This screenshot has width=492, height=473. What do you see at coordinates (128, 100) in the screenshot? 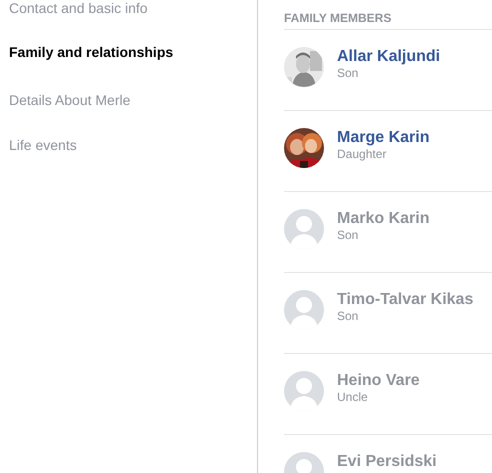
I see `sidebar-item: Details About Merle` at bounding box center [128, 100].